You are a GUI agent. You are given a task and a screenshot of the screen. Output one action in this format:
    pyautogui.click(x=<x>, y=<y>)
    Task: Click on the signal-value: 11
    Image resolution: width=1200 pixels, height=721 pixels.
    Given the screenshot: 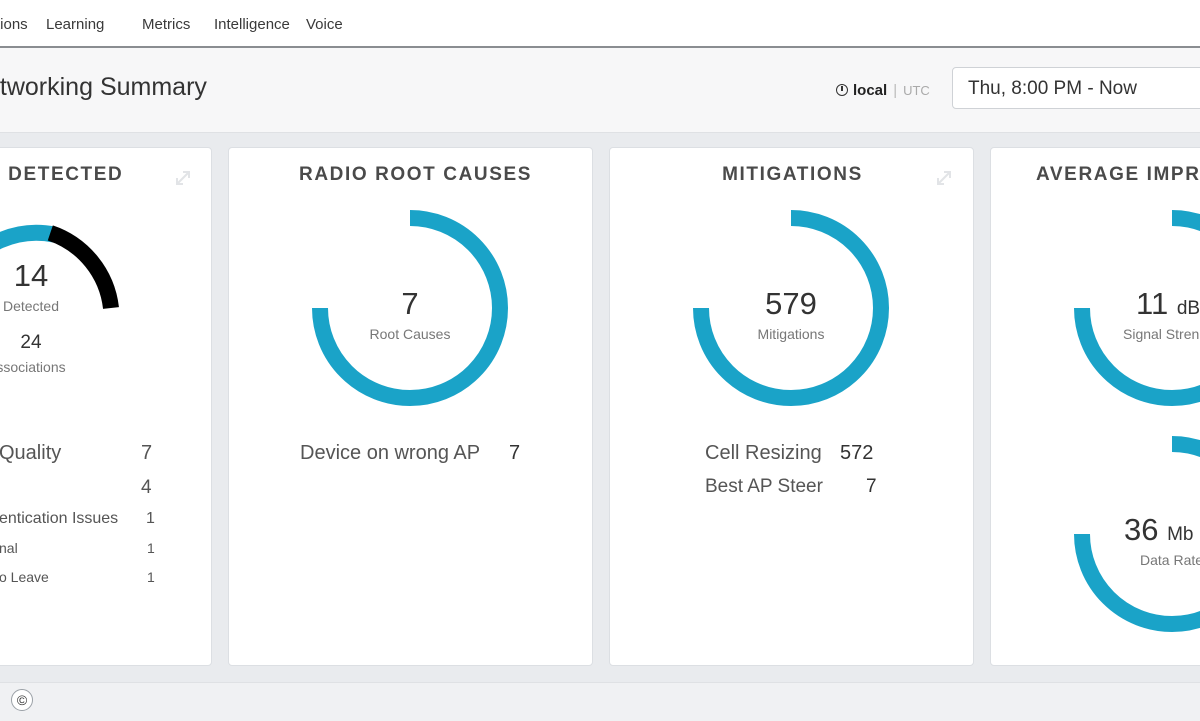 What is the action you would take?
    pyautogui.click(x=1152, y=303)
    